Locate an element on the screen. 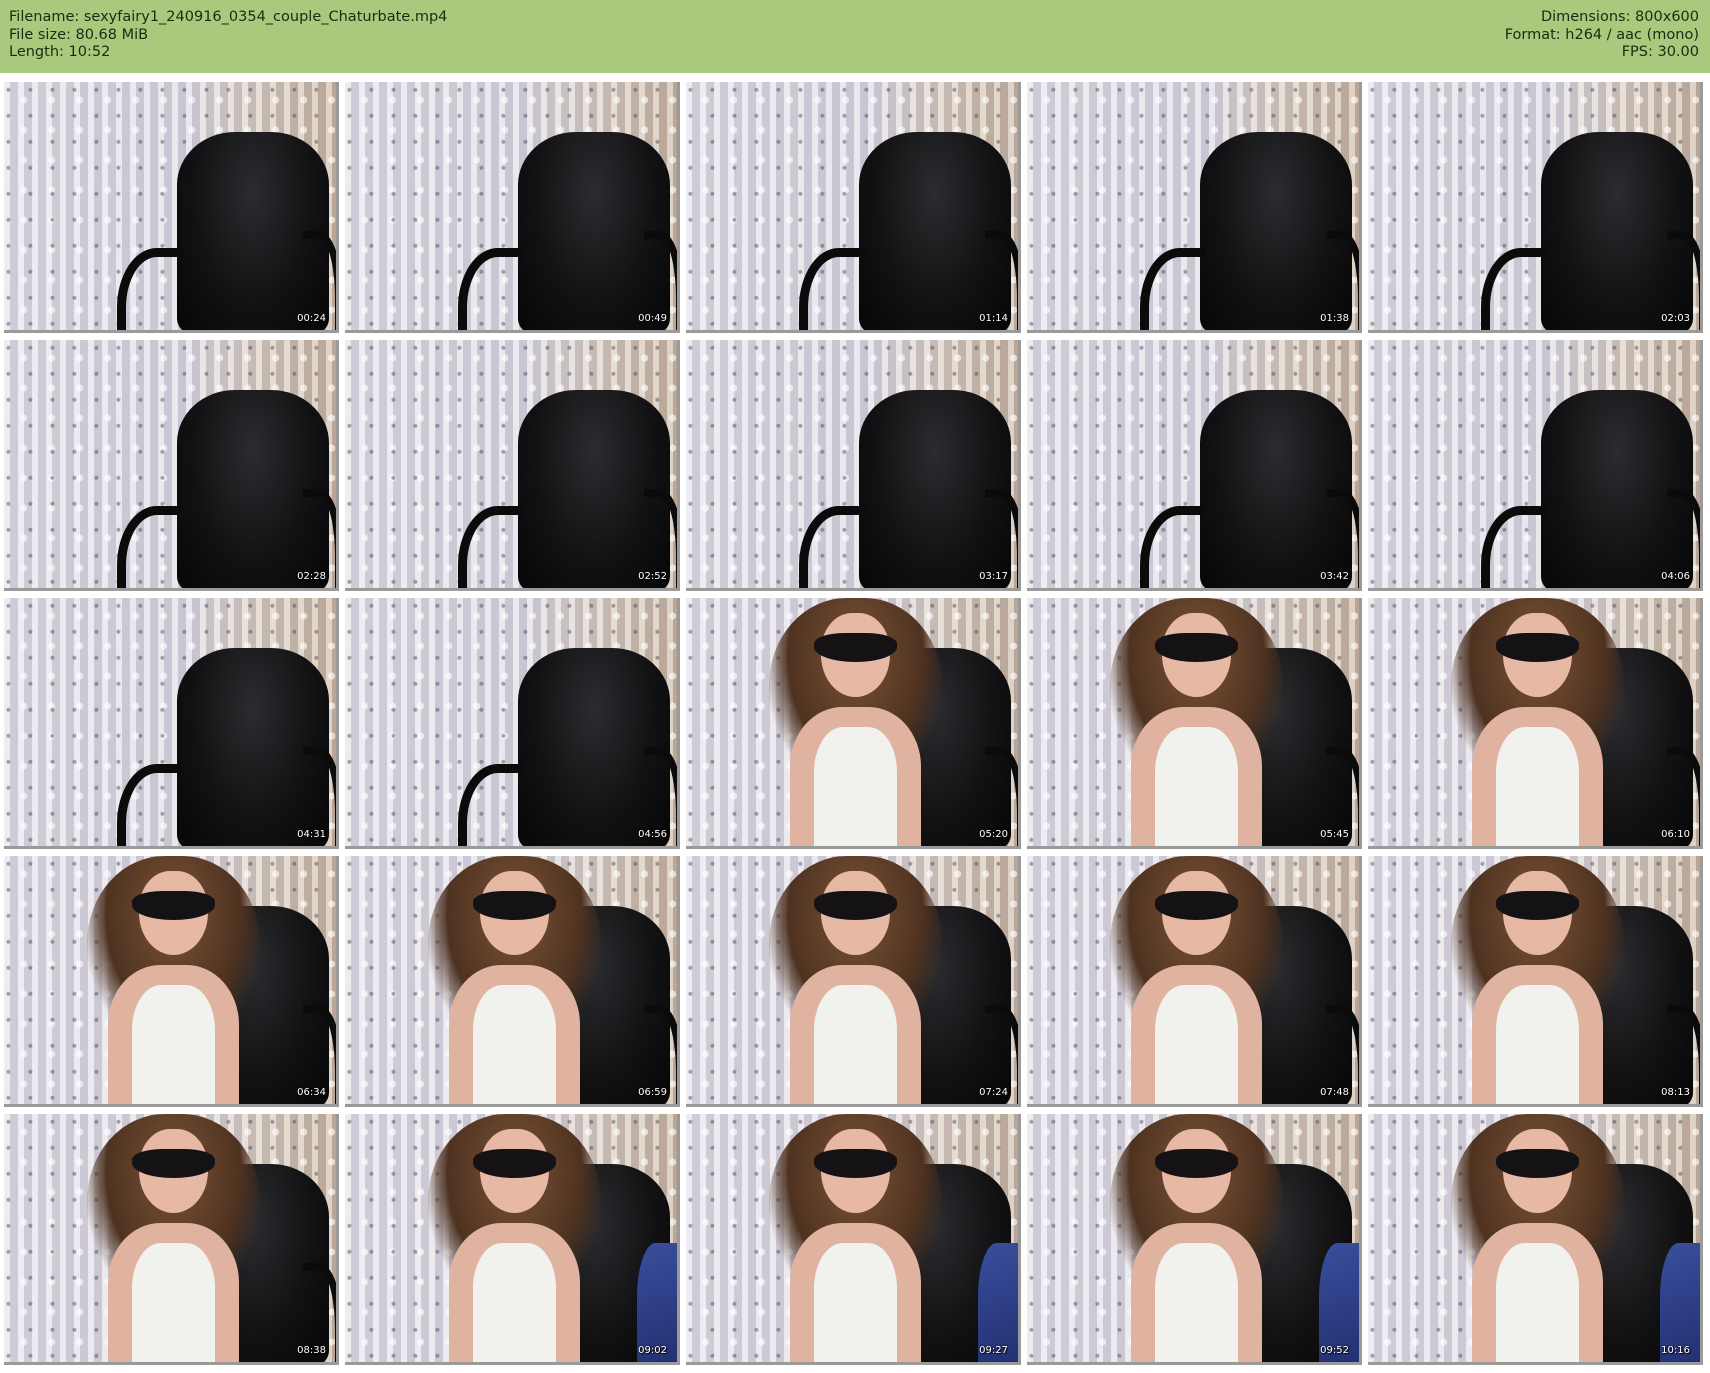 The width and height of the screenshot is (1710, 1373). timestamp-label: 04:06 is located at coordinates (1675, 576).